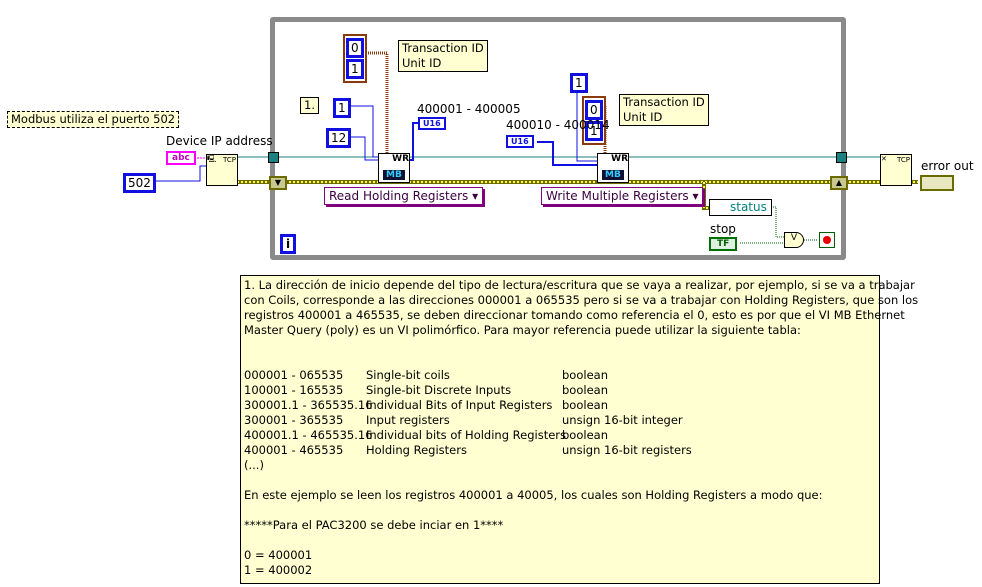  I want to click on read-start-constant: 1, so click(342, 108).